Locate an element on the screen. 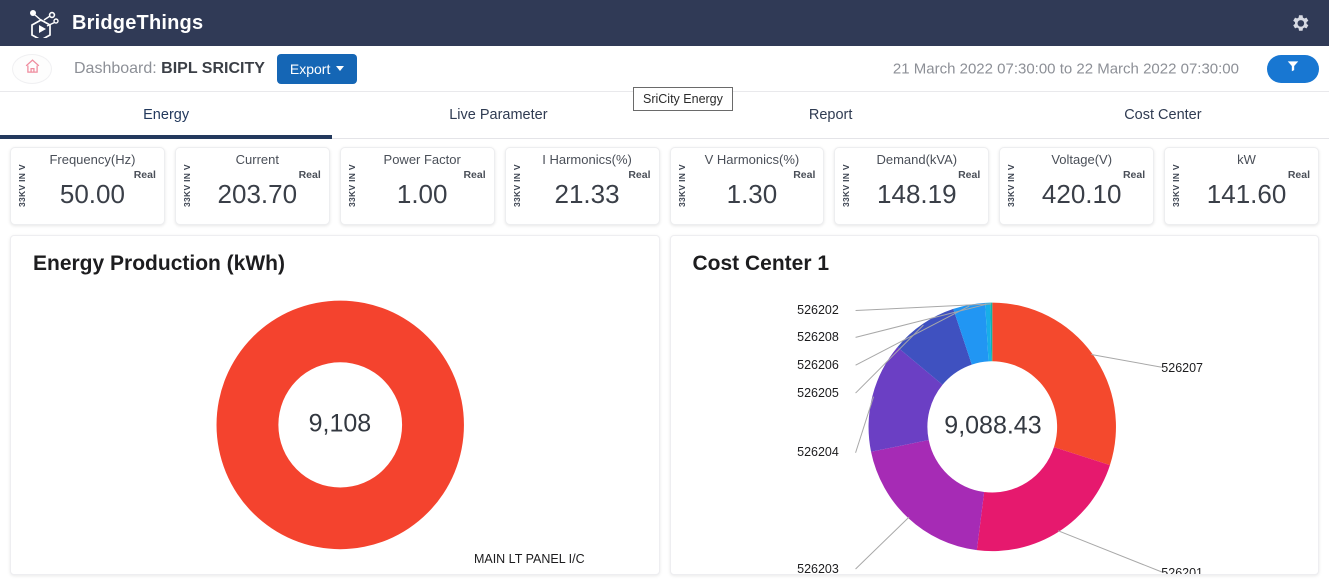  kpi-body: Demand(kVA) Real 148.19 is located at coordinates (916, 186).